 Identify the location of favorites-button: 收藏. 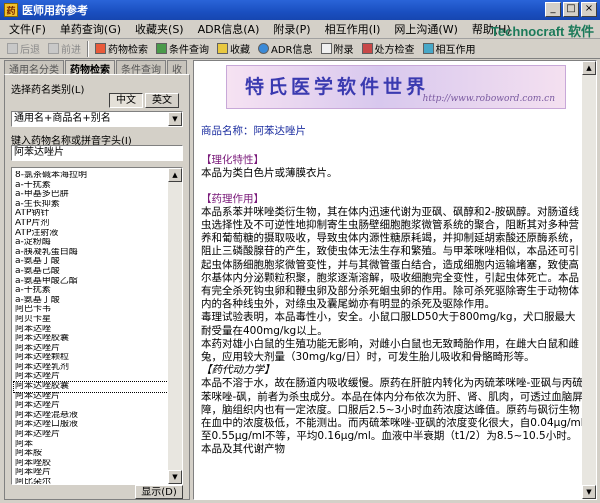
(233, 49).